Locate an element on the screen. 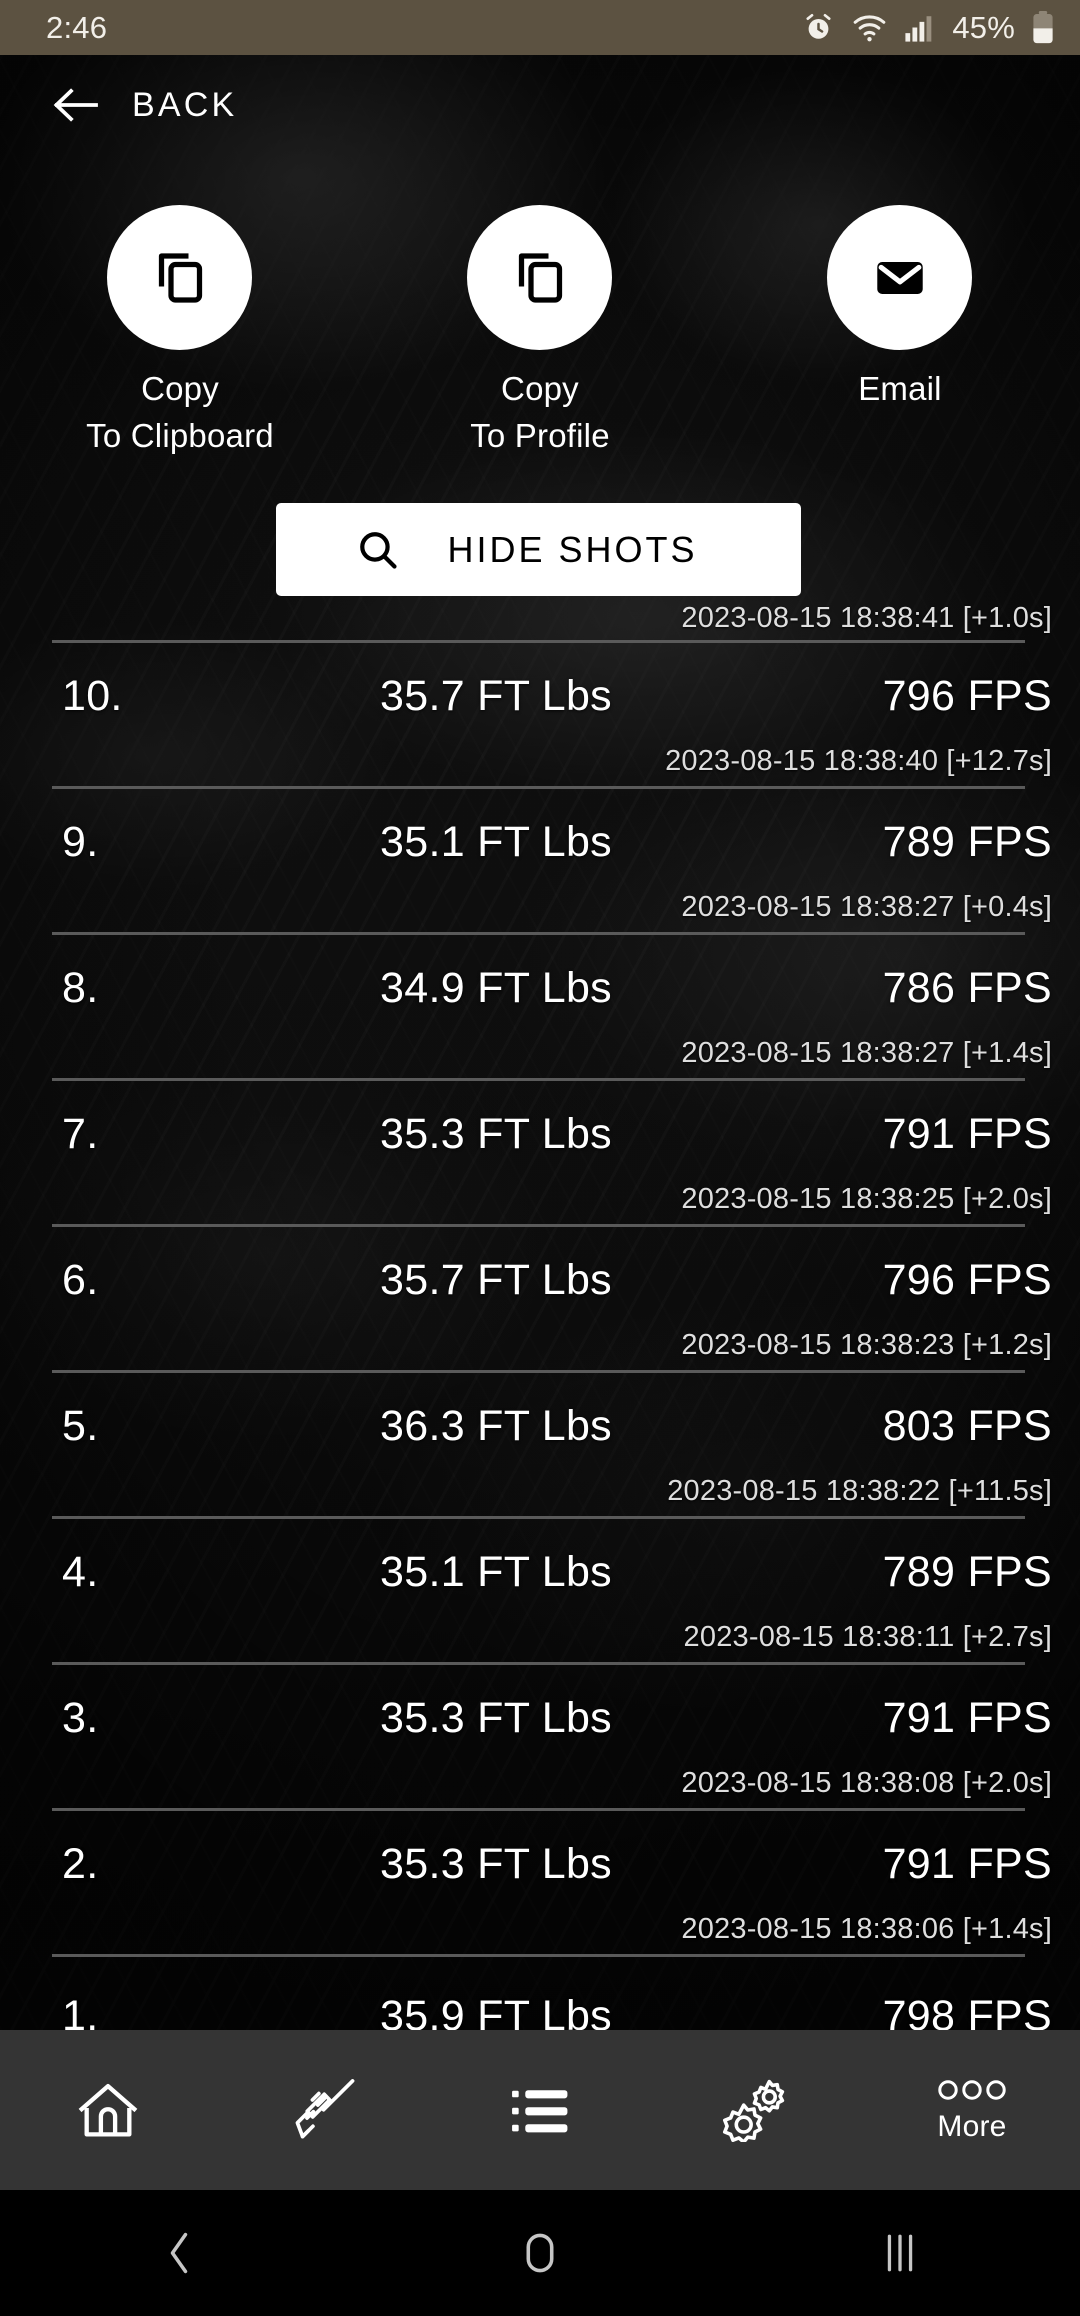  shot-index: 2. is located at coordinates (80, 1863).